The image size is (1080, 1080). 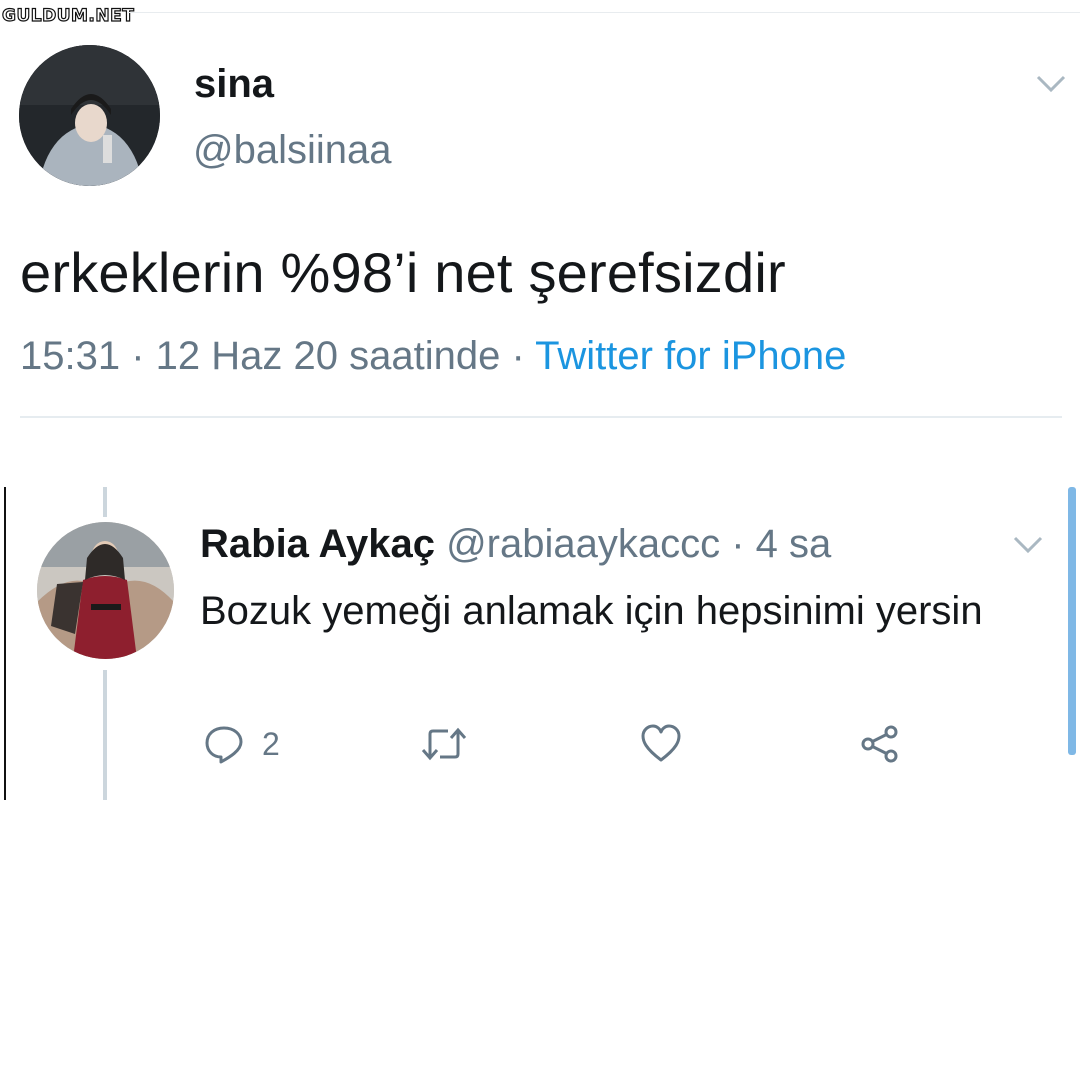 I want to click on reply-header: Rabia Aykaç @rabiaaykaccc · 4 sa, so click(x=515, y=544).